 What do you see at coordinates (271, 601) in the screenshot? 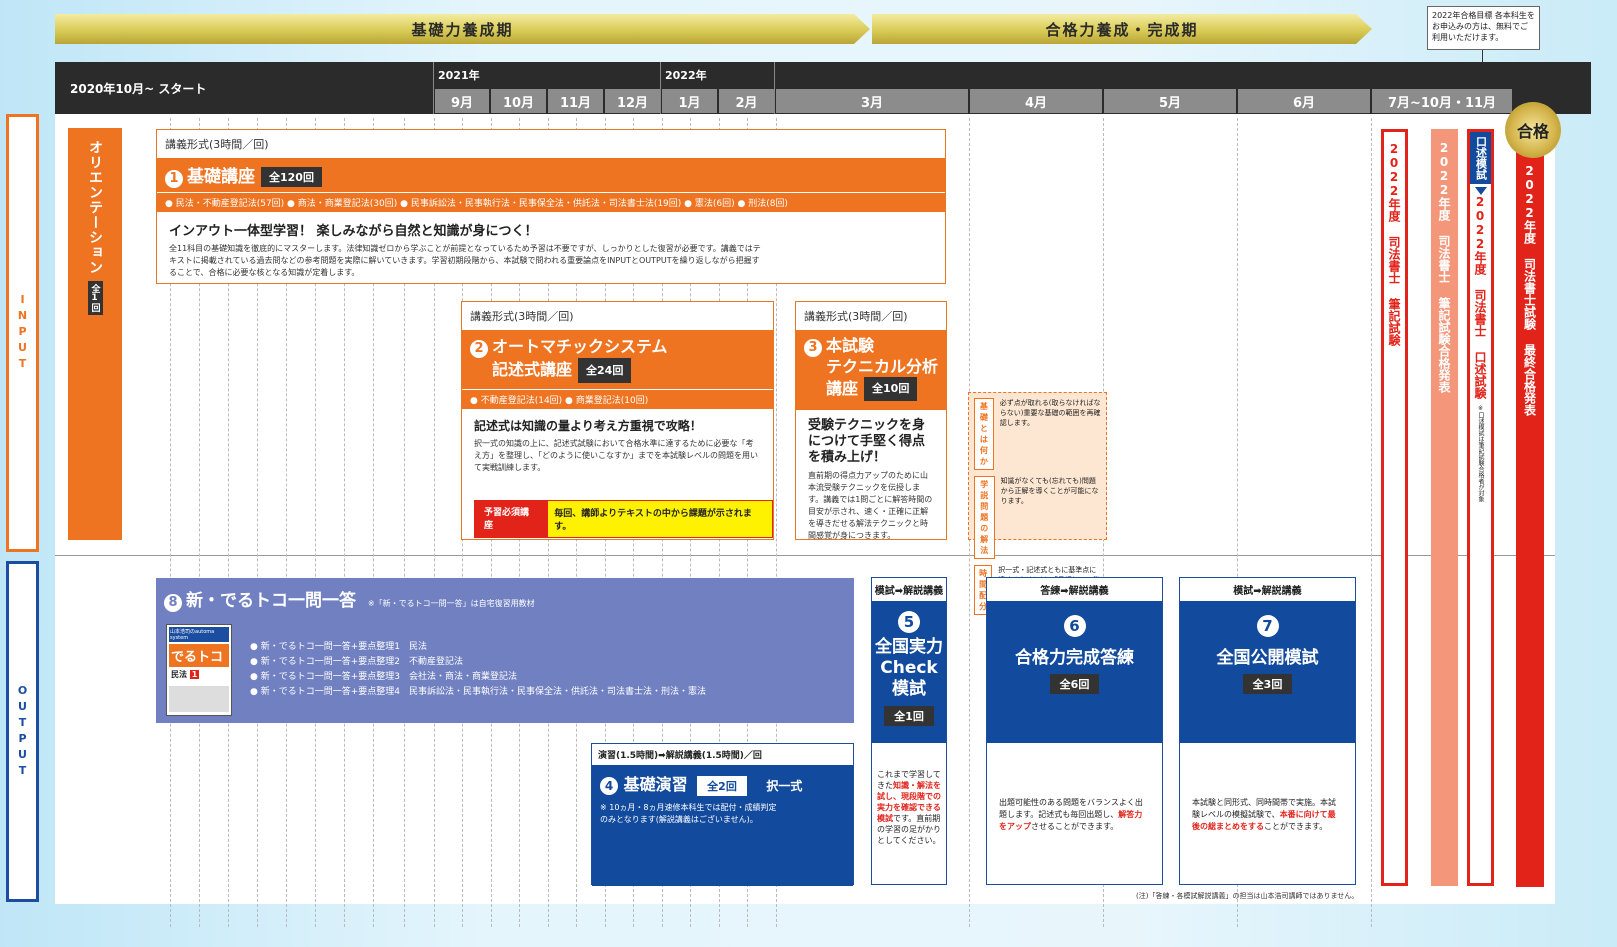
I see `course-8-title: 新・でるトコ一問一答` at bounding box center [271, 601].